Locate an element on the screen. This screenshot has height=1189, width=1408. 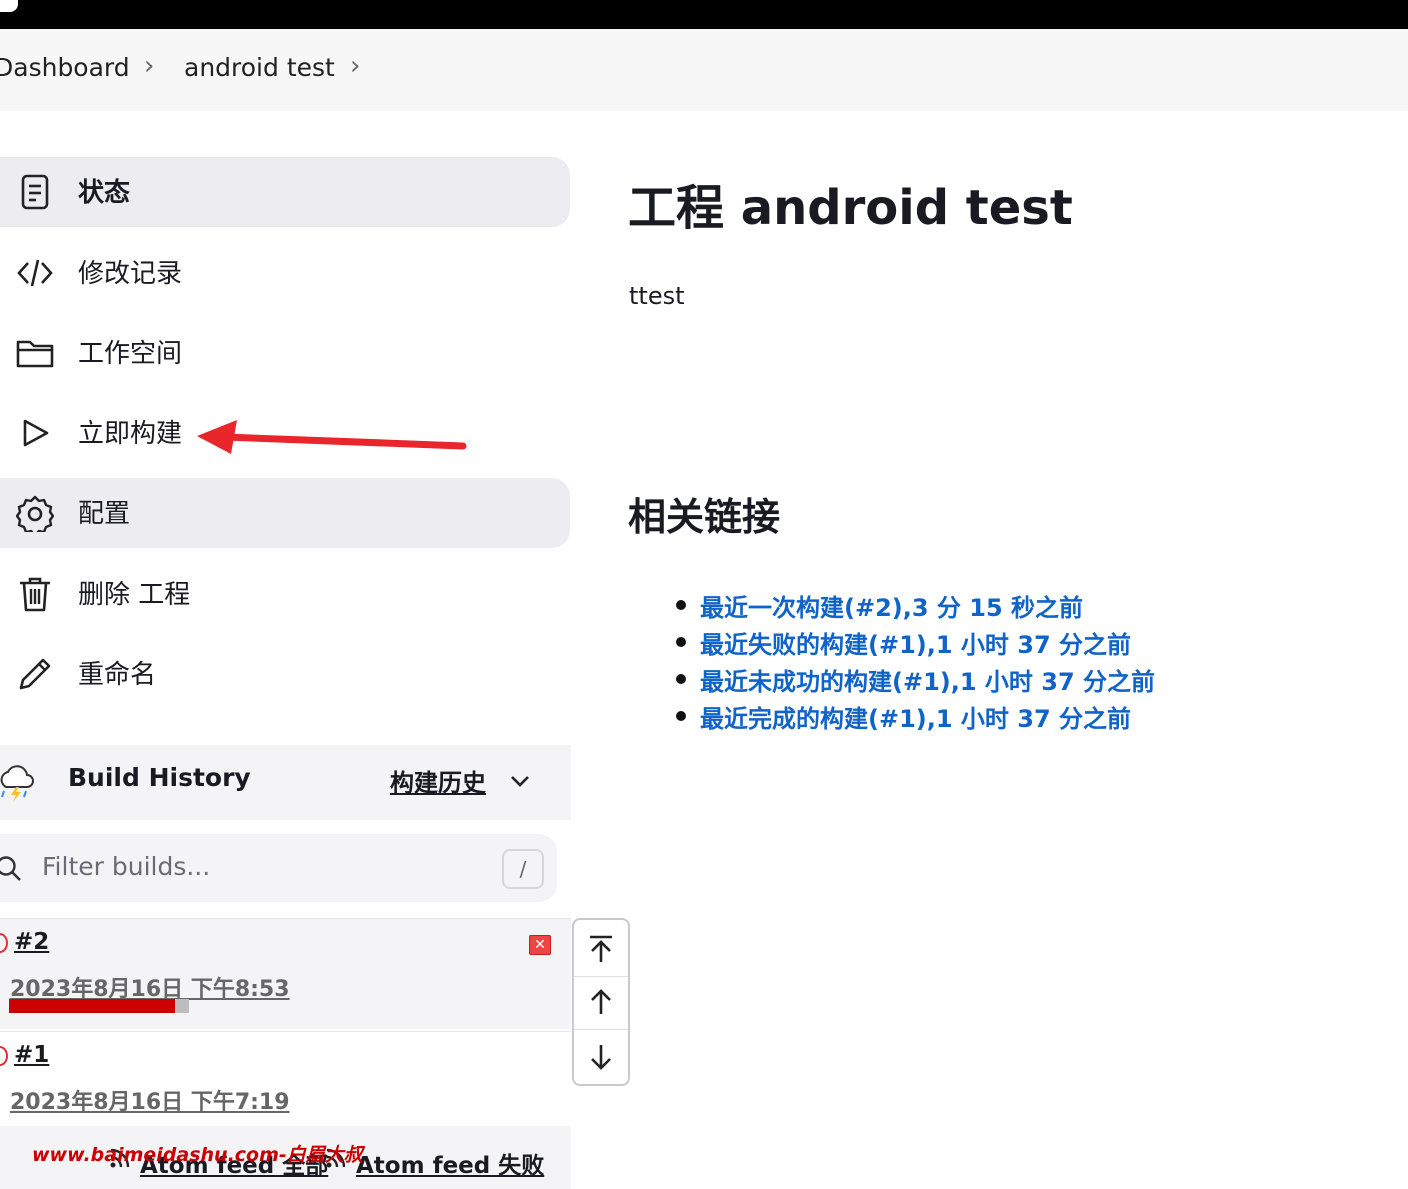
build-progress-fill is located at coordinates (92, 1006).